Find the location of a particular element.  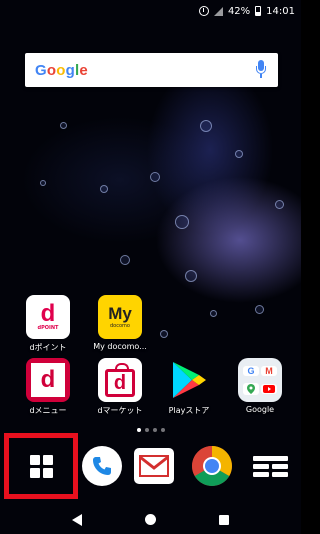

chrome-icon is located at coordinates (212, 466).